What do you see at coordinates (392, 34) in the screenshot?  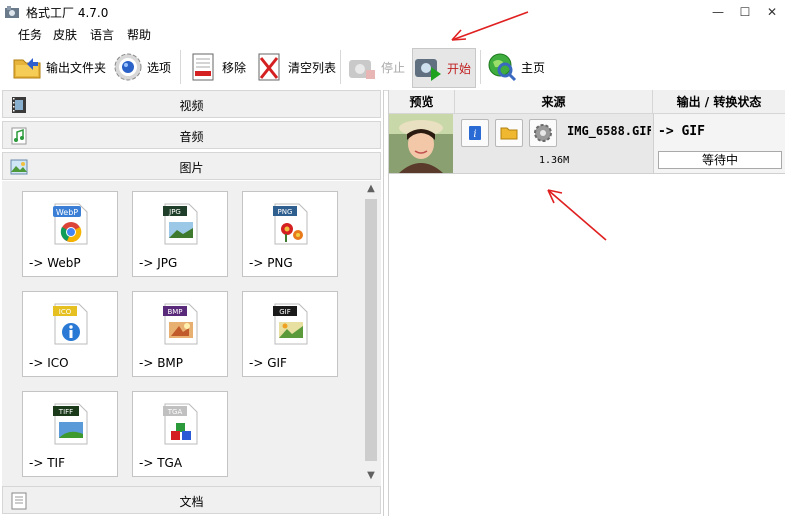 I see `menu-bar: 任务 皮肤 语言 帮助` at bounding box center [392, 34].